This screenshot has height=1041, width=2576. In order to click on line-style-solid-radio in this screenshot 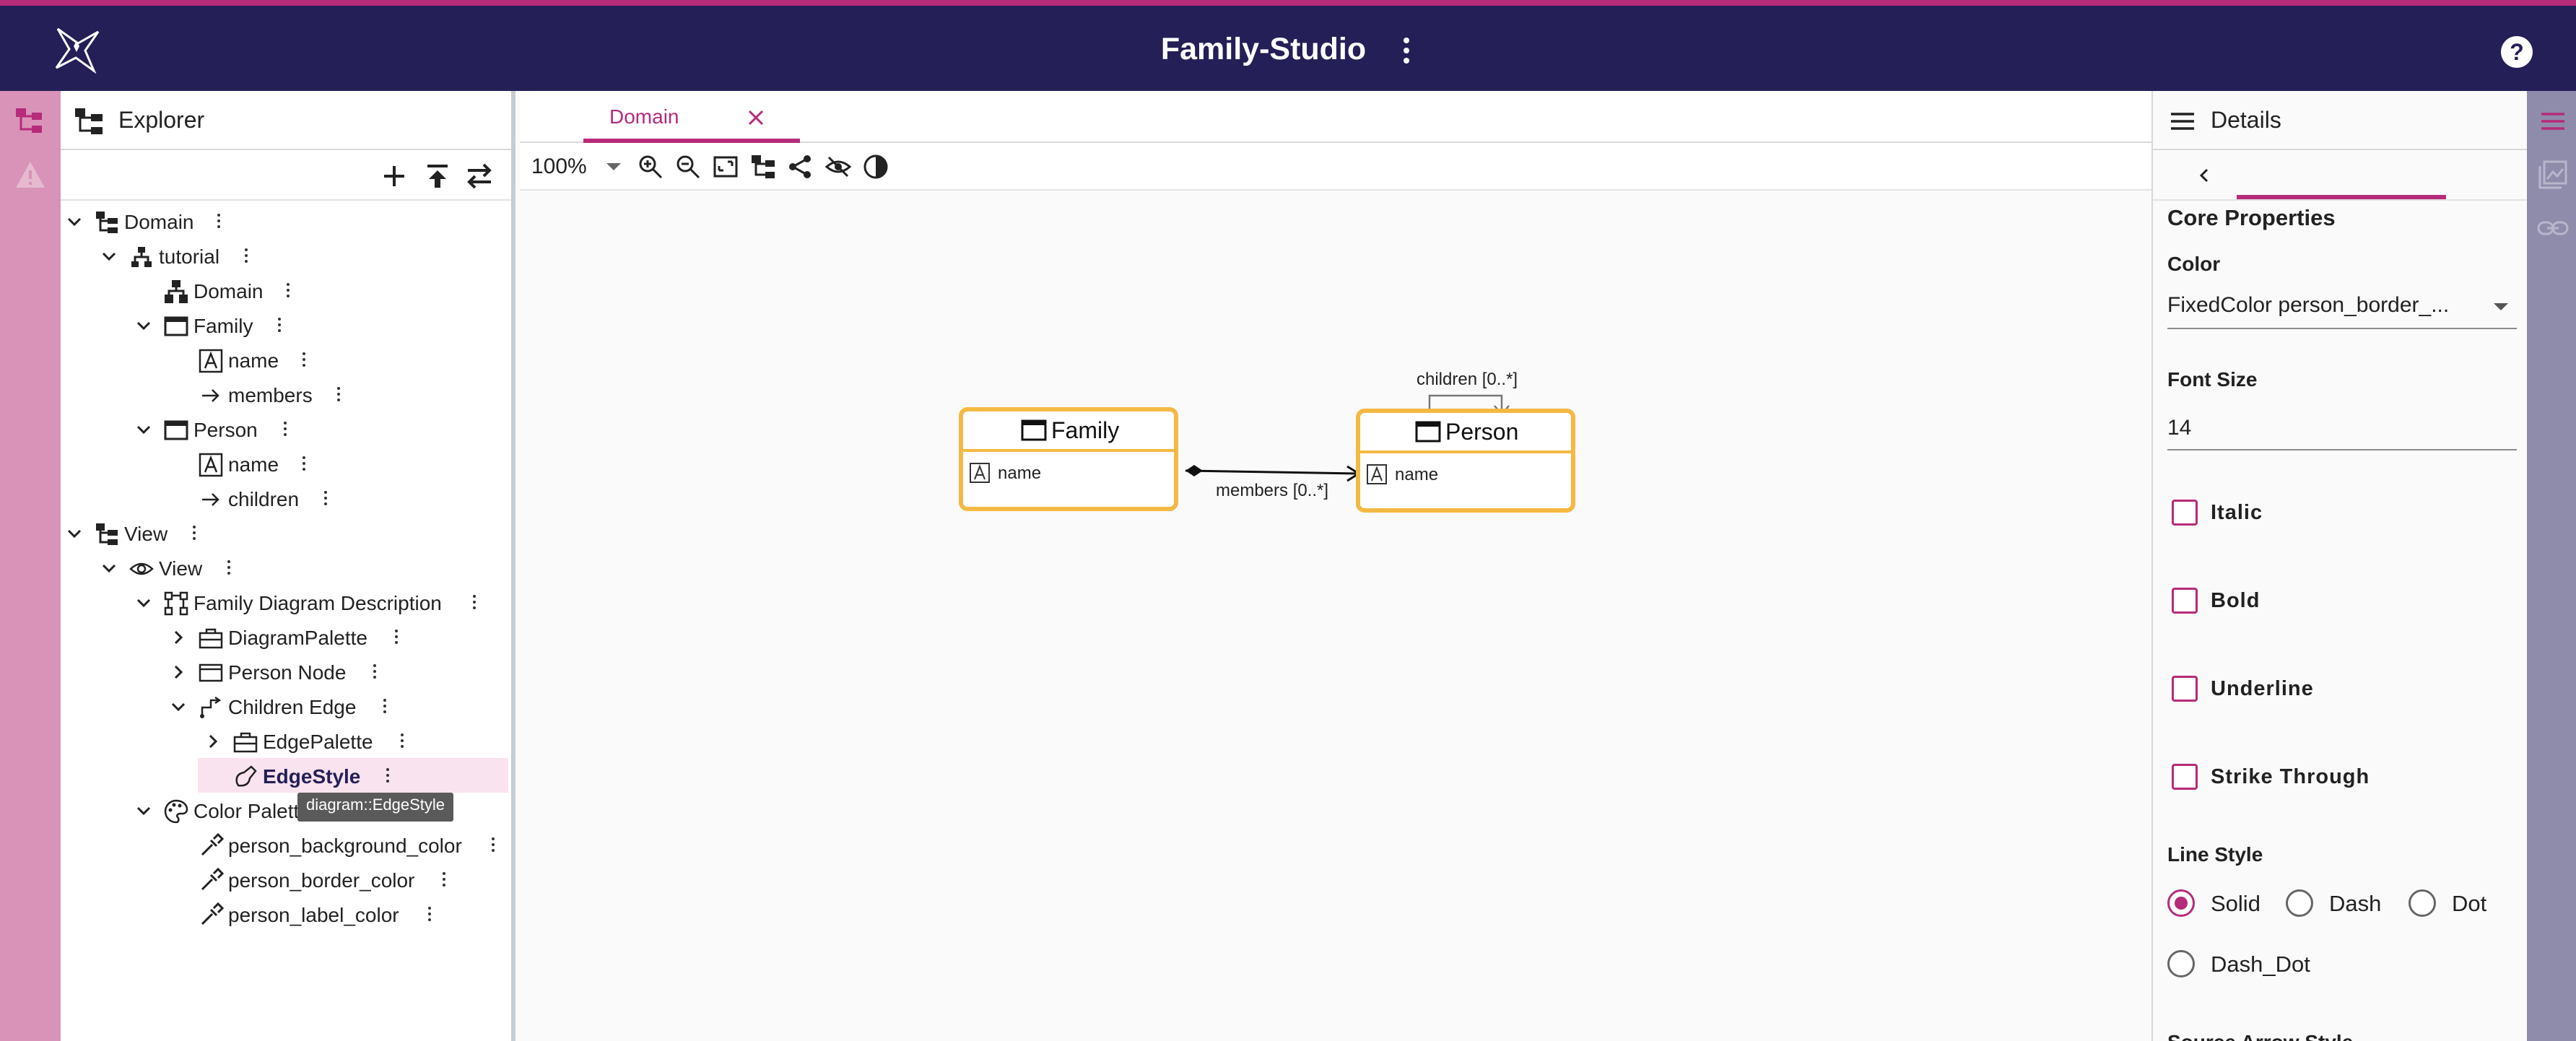, I will do `click(2181, 903)`.